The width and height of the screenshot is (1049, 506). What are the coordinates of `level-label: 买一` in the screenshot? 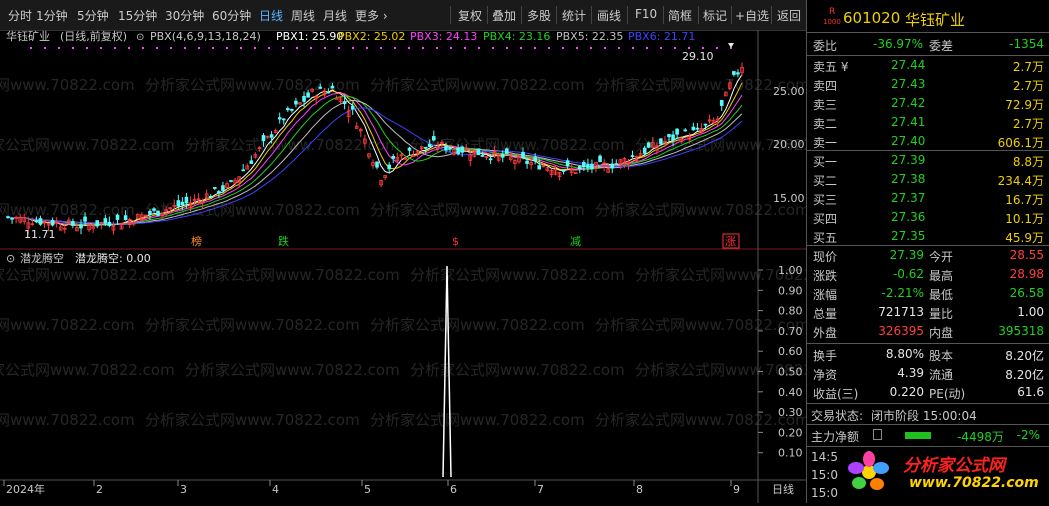 It's located at (825, 162).